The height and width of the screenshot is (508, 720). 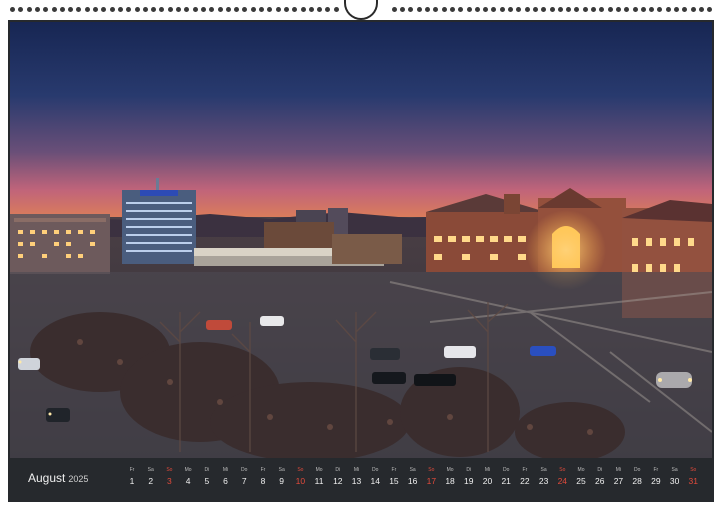 I want to click on day-number: 21, so click(x=506, y=481).